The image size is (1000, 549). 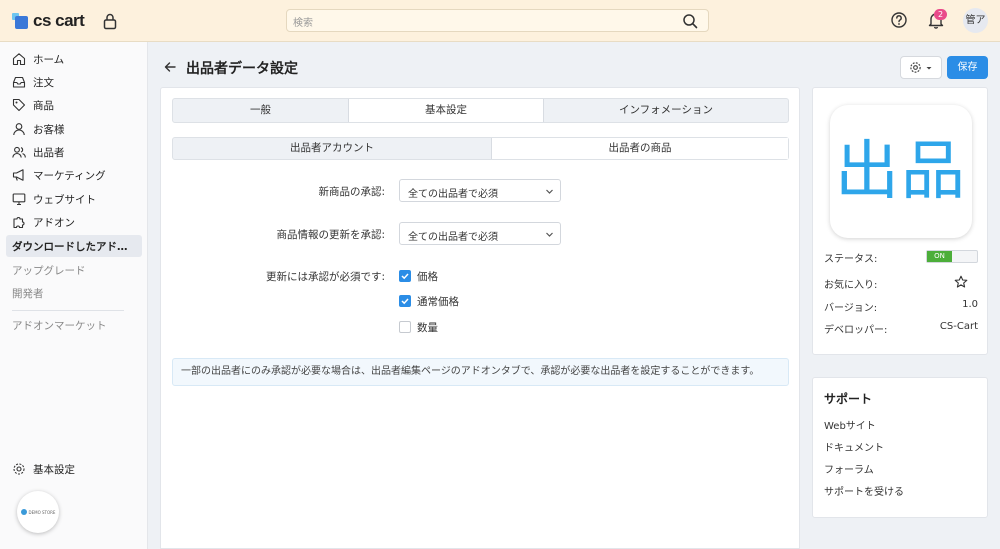 What do you see at coordinates (666, 110) in the screenshot?
I see `tab-information: インフォメーション` at bounding box center [666, 110].